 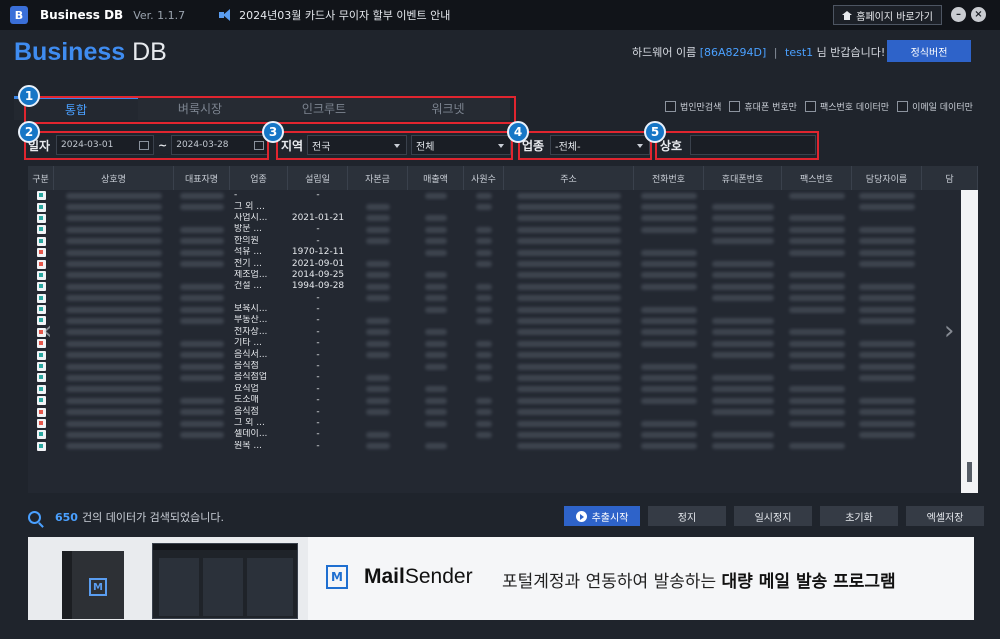 I want to click on checkbox-corporate-only: 법인만검색, so click(x=693, y=106).